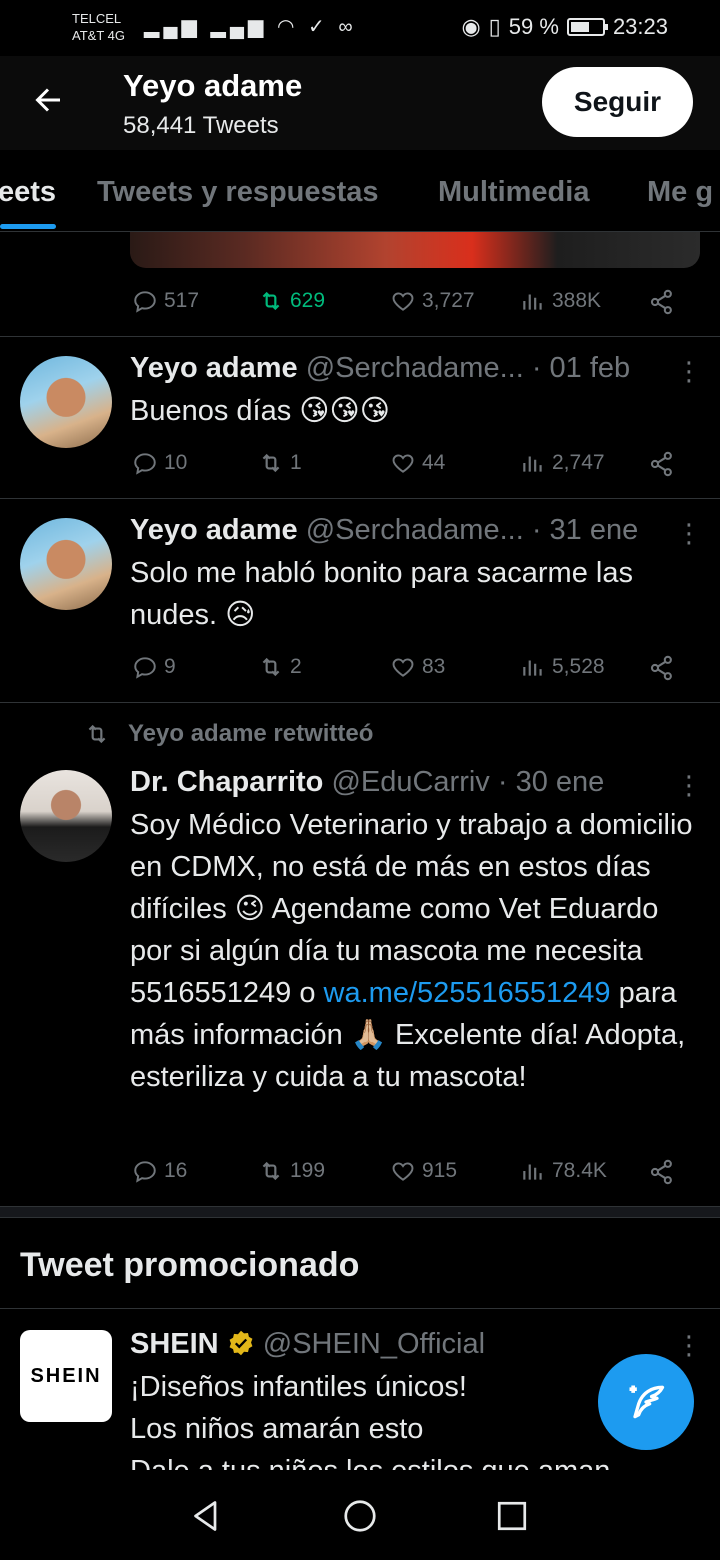 This screenshot has height=1560, width=720. I want to click on like-count: 3,727, so click(448, 300).